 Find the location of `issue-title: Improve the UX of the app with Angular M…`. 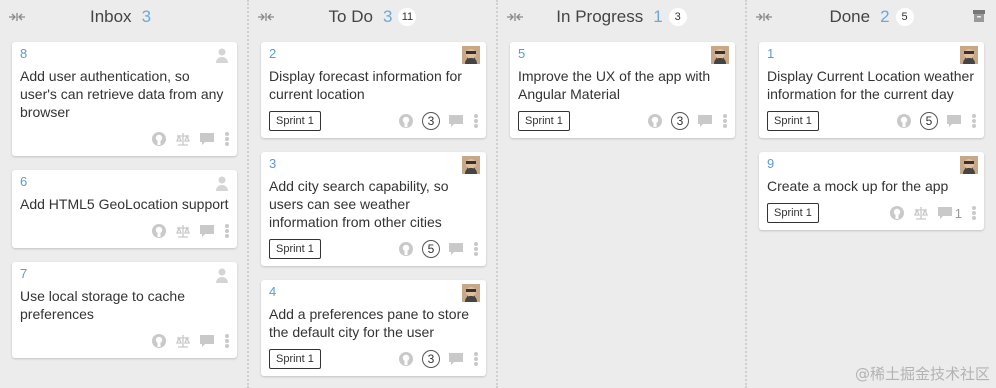

issue-title: Improve the UX of the app with Angular M… is located at coordinates (622, 85).